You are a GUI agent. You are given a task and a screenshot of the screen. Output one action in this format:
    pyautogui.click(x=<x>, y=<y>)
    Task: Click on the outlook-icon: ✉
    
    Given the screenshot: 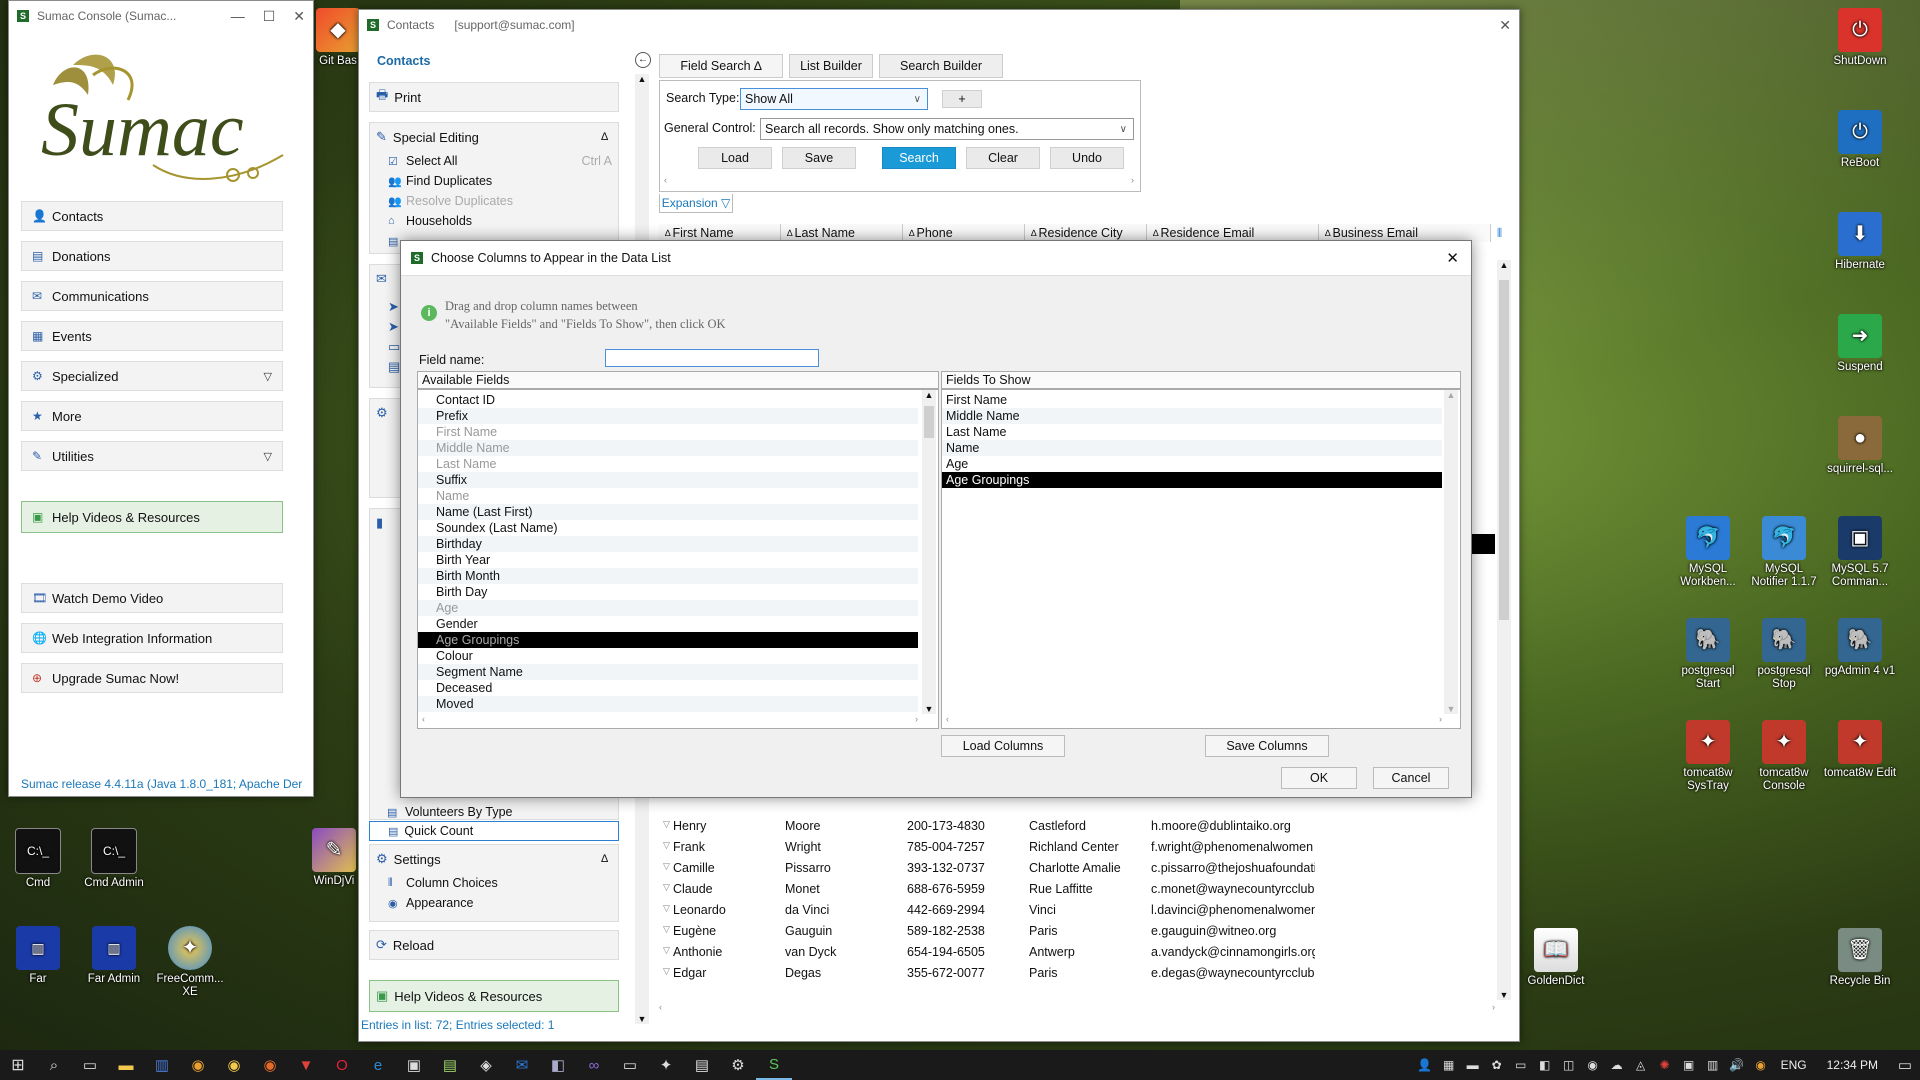 What is the action you would take?
    pyautogui.click(x=522, y=1065)
    